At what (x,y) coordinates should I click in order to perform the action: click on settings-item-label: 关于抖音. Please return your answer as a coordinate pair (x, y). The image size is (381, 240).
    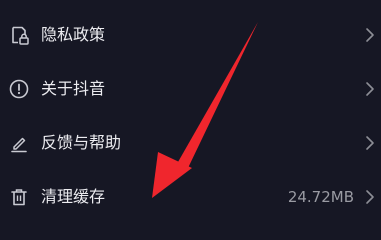
    Looking at the image, I should click on (73, 88).